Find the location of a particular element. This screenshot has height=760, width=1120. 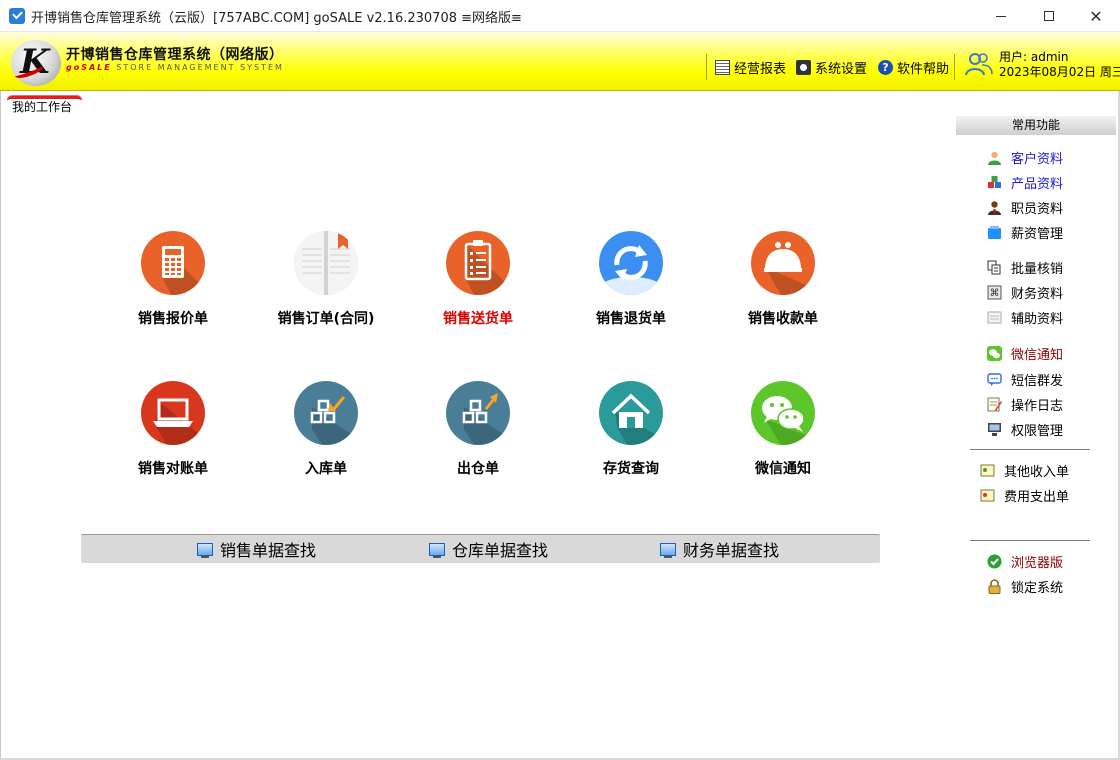

tile-stock-out: 出仓单 is located at coordinates (478, 441).